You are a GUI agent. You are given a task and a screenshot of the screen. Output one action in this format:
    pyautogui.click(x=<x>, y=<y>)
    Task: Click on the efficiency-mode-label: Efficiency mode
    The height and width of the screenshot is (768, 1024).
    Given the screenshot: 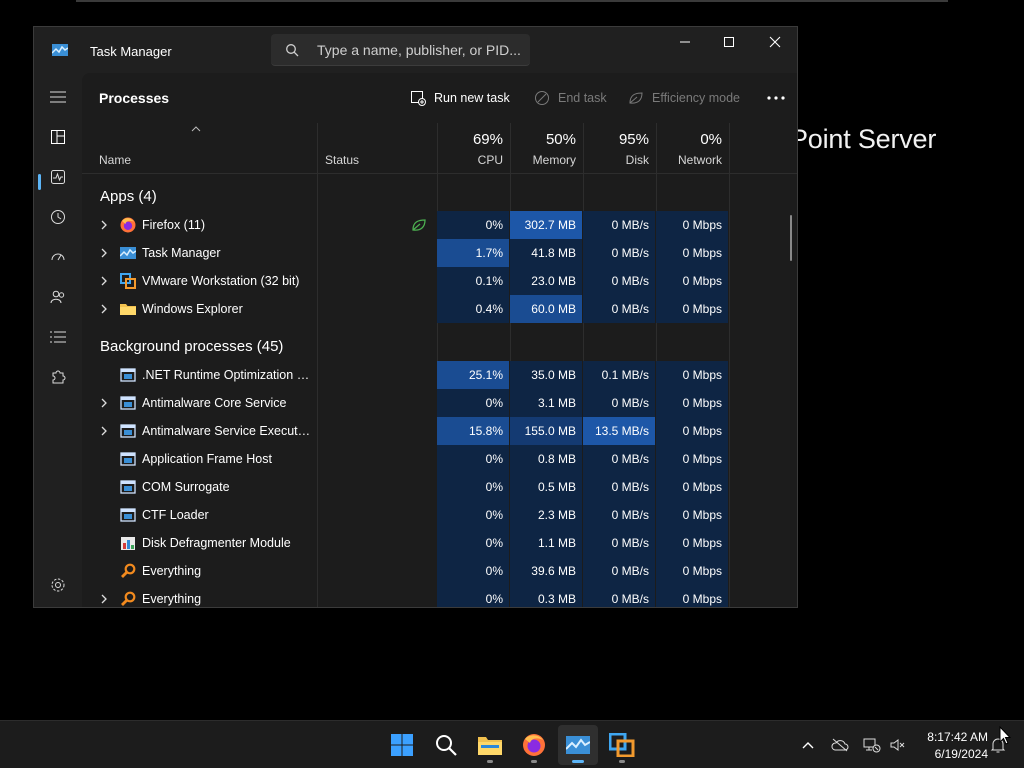 What is the action you would take?
    pyautogui.click(x=696, y=98)
    